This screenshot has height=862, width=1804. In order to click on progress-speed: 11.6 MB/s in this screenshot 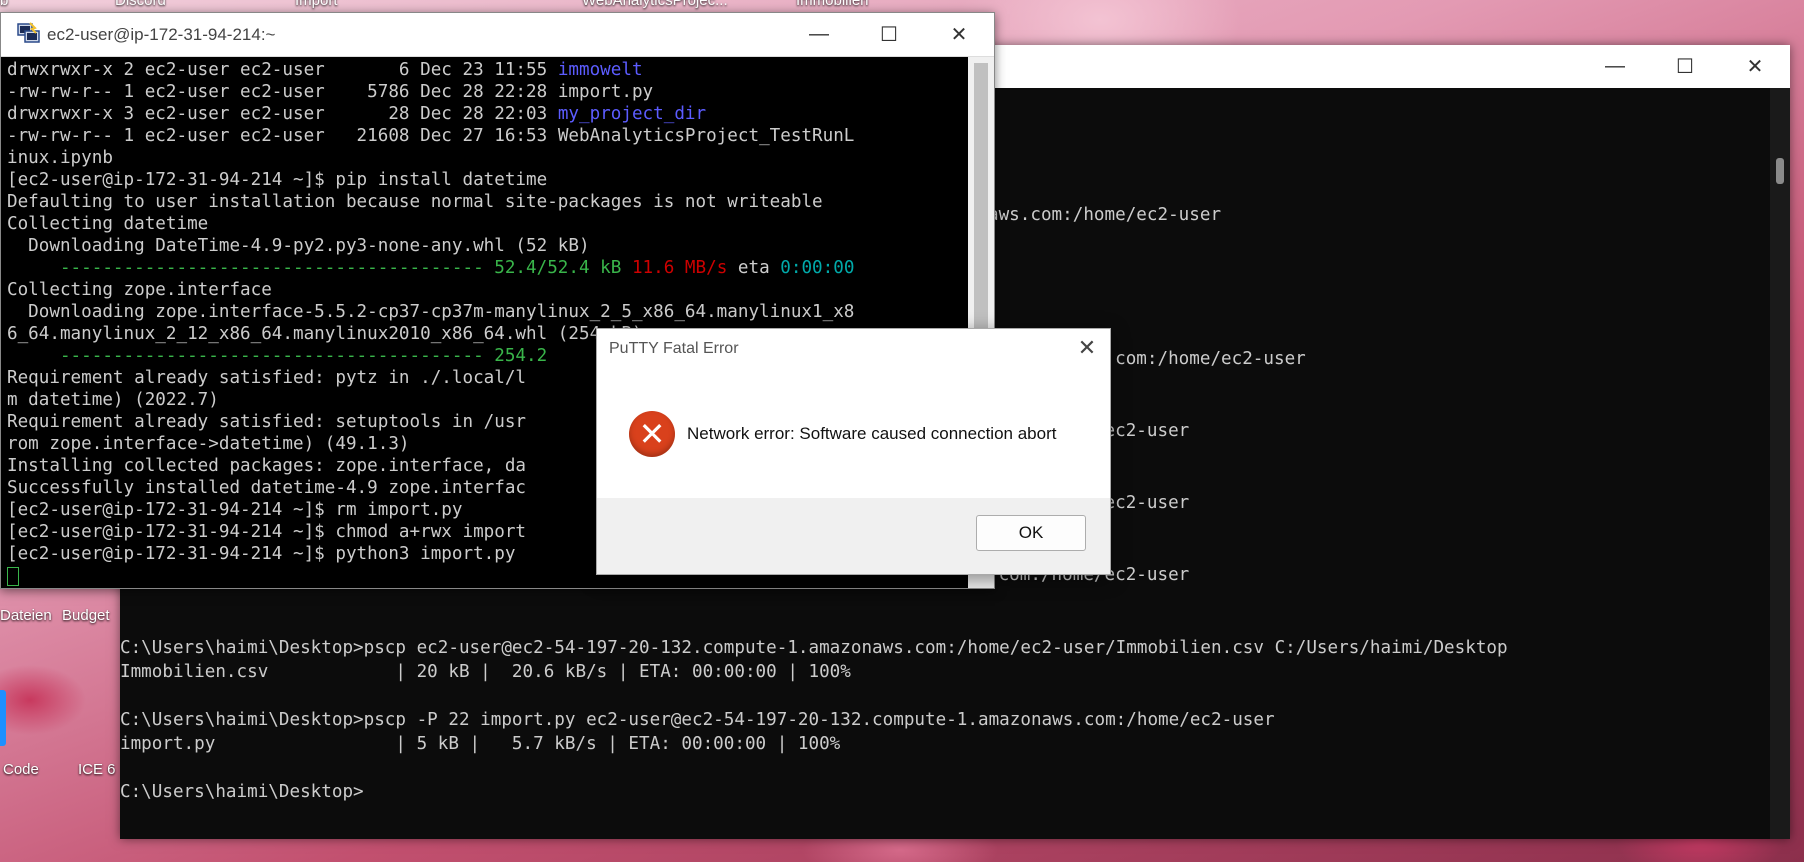, I will do `click(679, 268)`.